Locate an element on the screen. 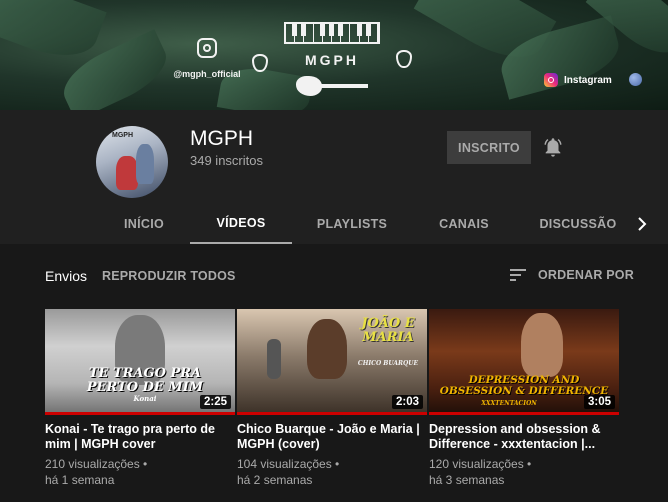 The width and height of the screenshot is (668, 502). instagram-color-icon is located at coordinates (551, 80).